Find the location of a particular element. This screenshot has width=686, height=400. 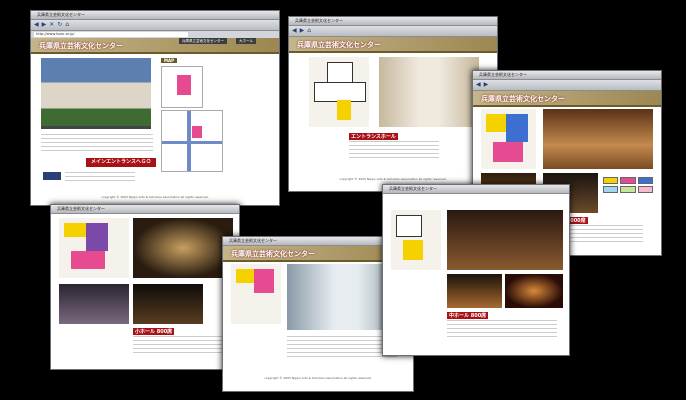

toolbar: ◀ ▶ is located at coordinates (567, 85).